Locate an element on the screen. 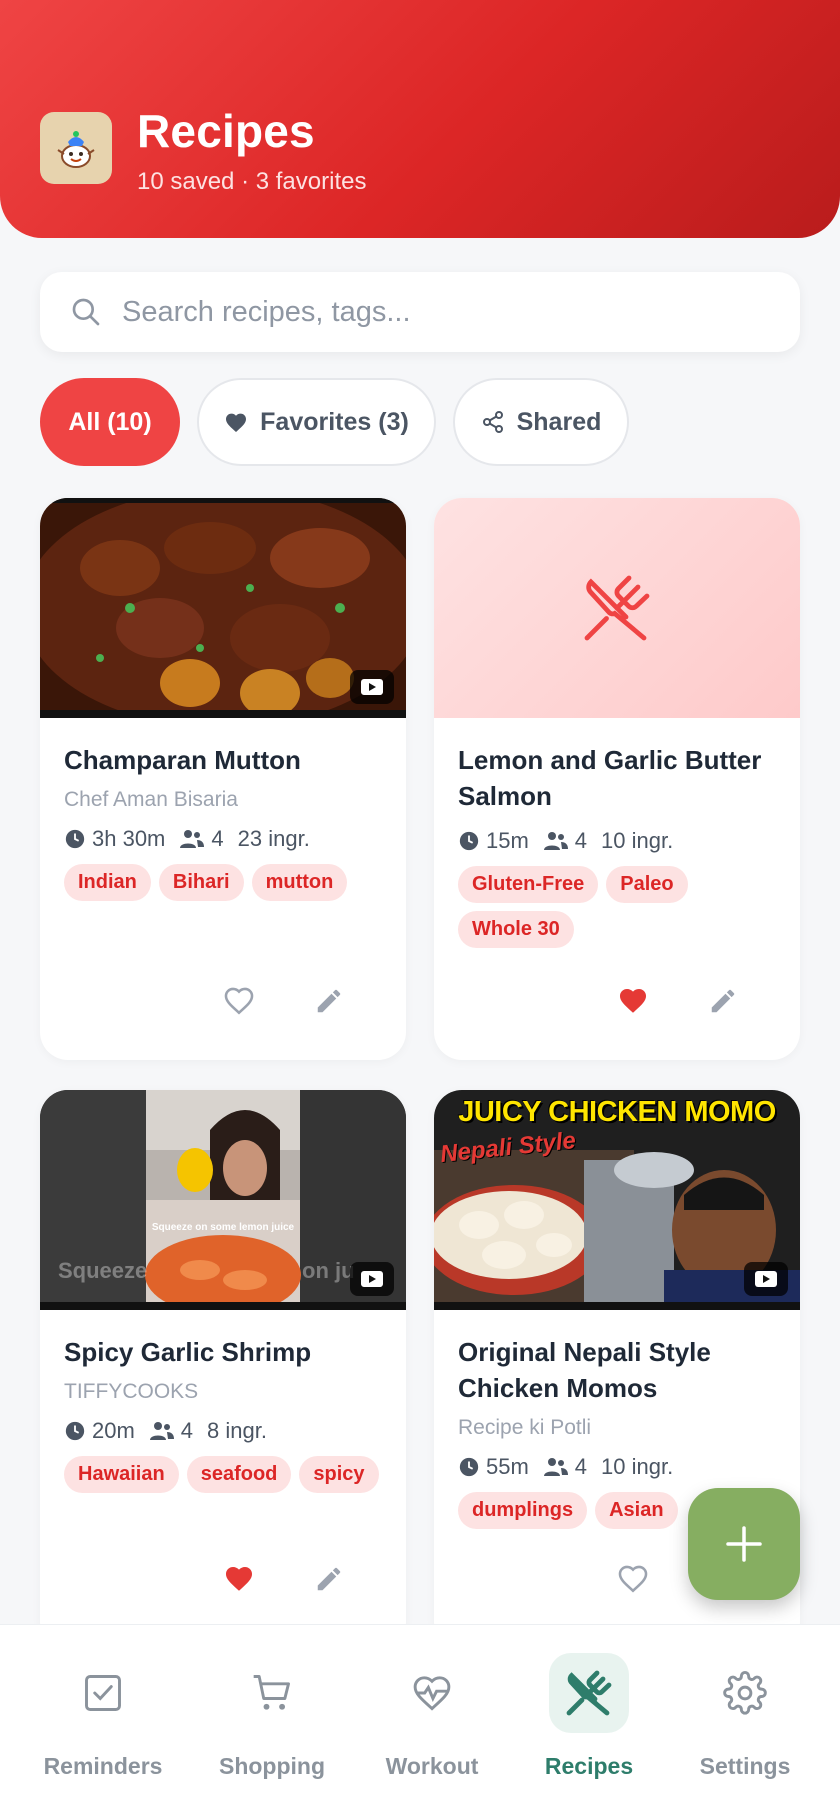 This screenshot has width=840, height=1800. nav-item-reminders: Reminders is located at coordinates (103, 1723).